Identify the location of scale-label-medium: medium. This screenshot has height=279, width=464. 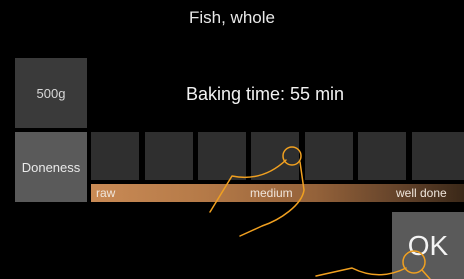
(271, 193).